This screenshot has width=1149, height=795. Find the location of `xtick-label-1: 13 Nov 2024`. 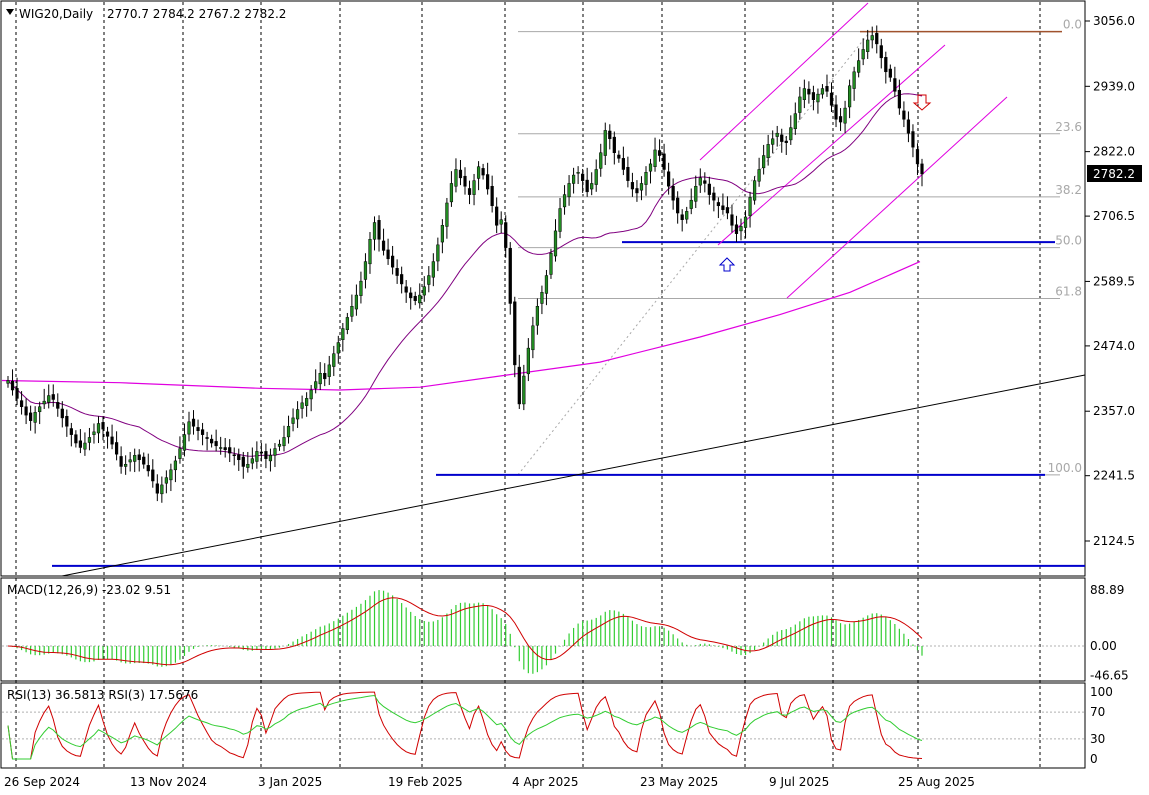

xtick-label-1: 13 Nov 2024 is located at coordinates (168, 782).